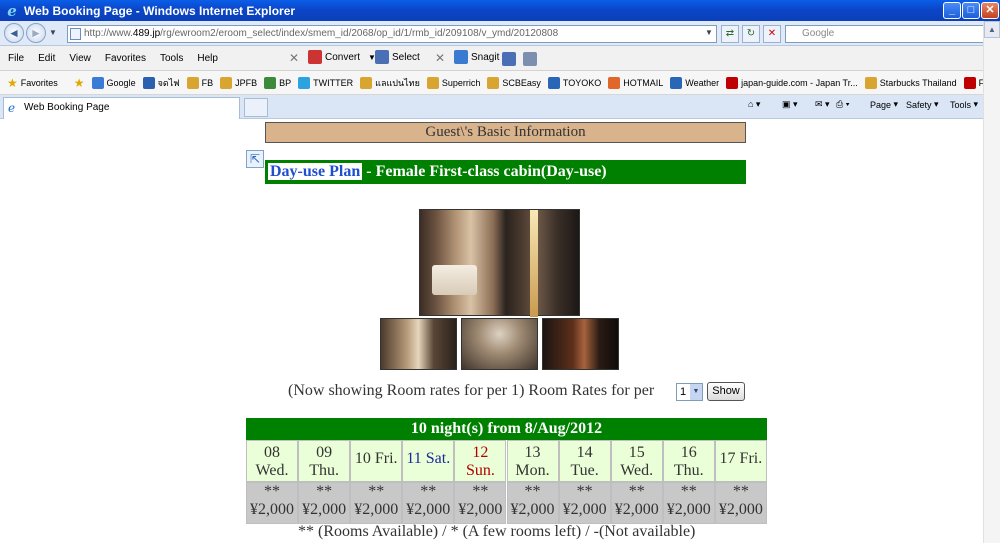 The image size is (1000, 543). What do you see at coordinates (694, 82) in the screenshot?
I see `favorite-link-11: Weather` at bounding box center [694, 82].